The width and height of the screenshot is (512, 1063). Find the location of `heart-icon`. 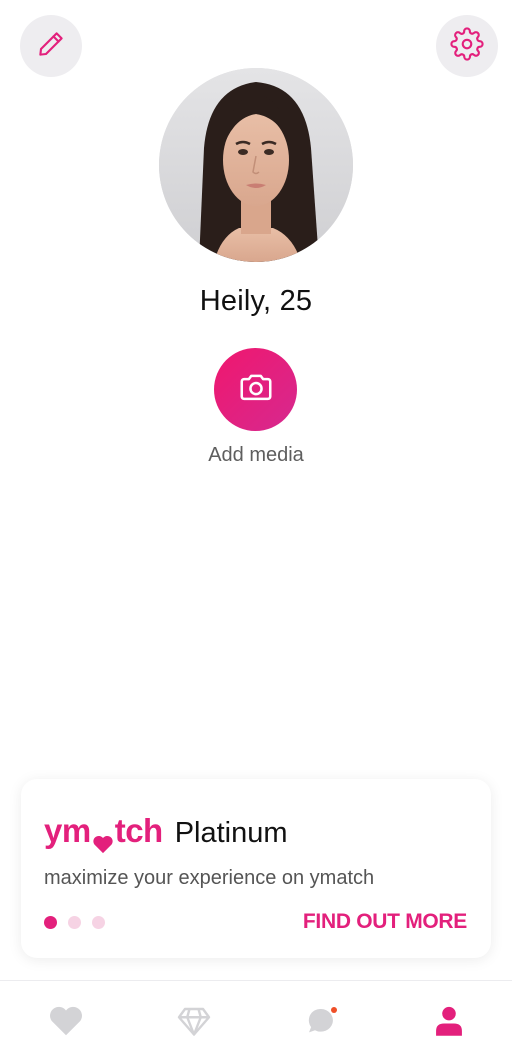

heart-icon is located at coordinates (66, 1023).